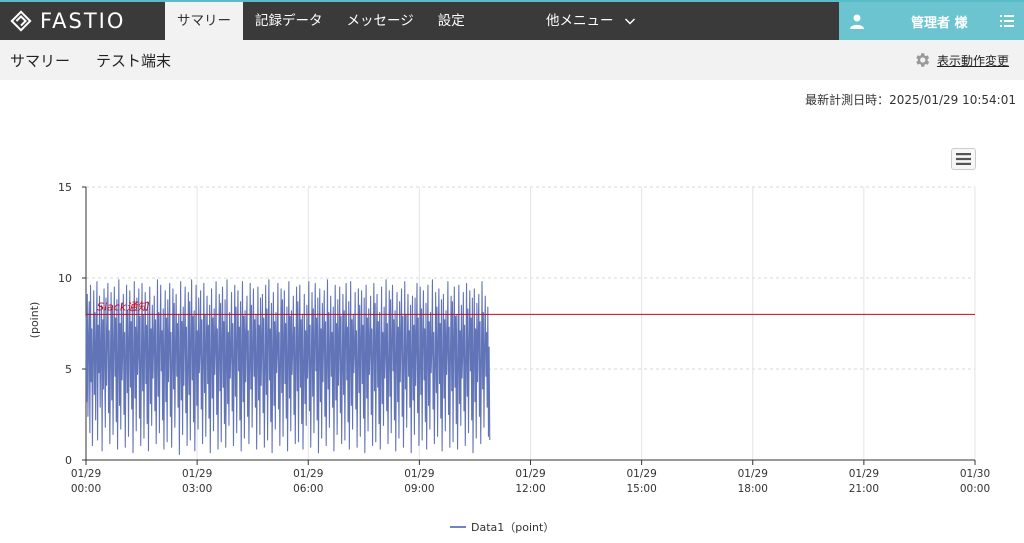 The width and height of the screenshot is (1024, 543). Describe the element at coordinates (910, 100) in the screenshot. I see `latest-measurement-time: 最新計測日時：2025/01/29 10:54:01` at that location.